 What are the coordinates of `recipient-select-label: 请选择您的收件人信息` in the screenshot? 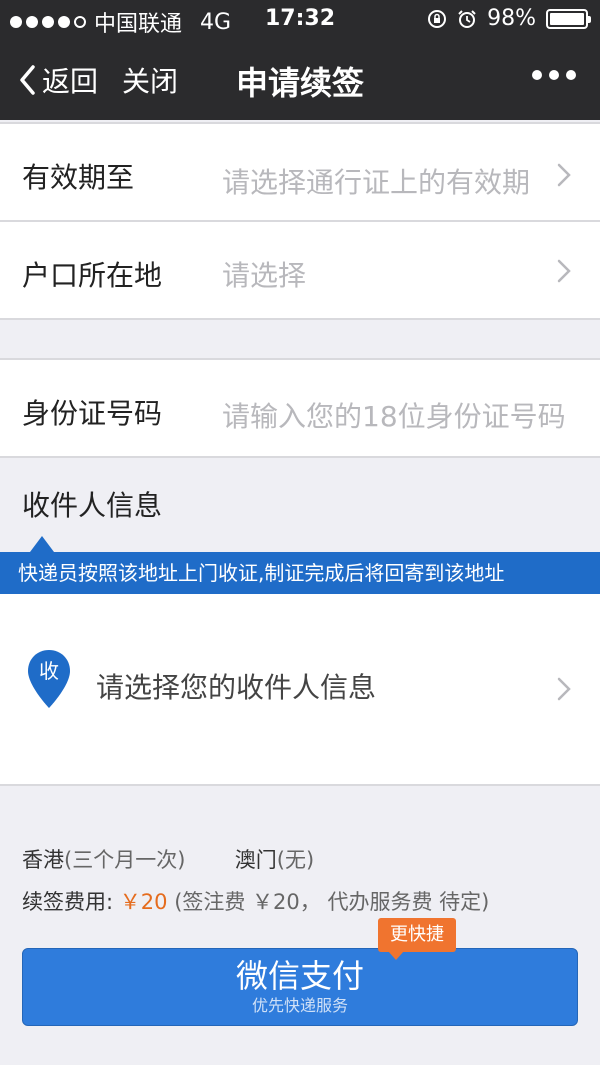 It's located at (236, 687).